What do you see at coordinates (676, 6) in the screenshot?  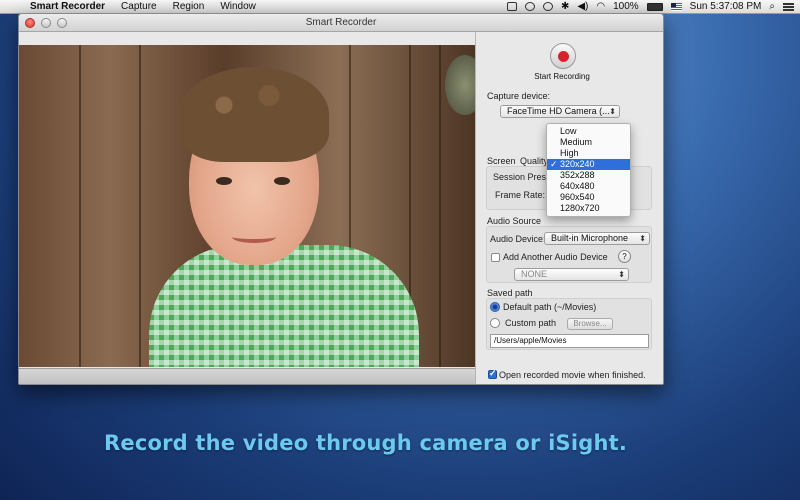 I see `input-source-flag-icon` at bounding box center [676, 6].